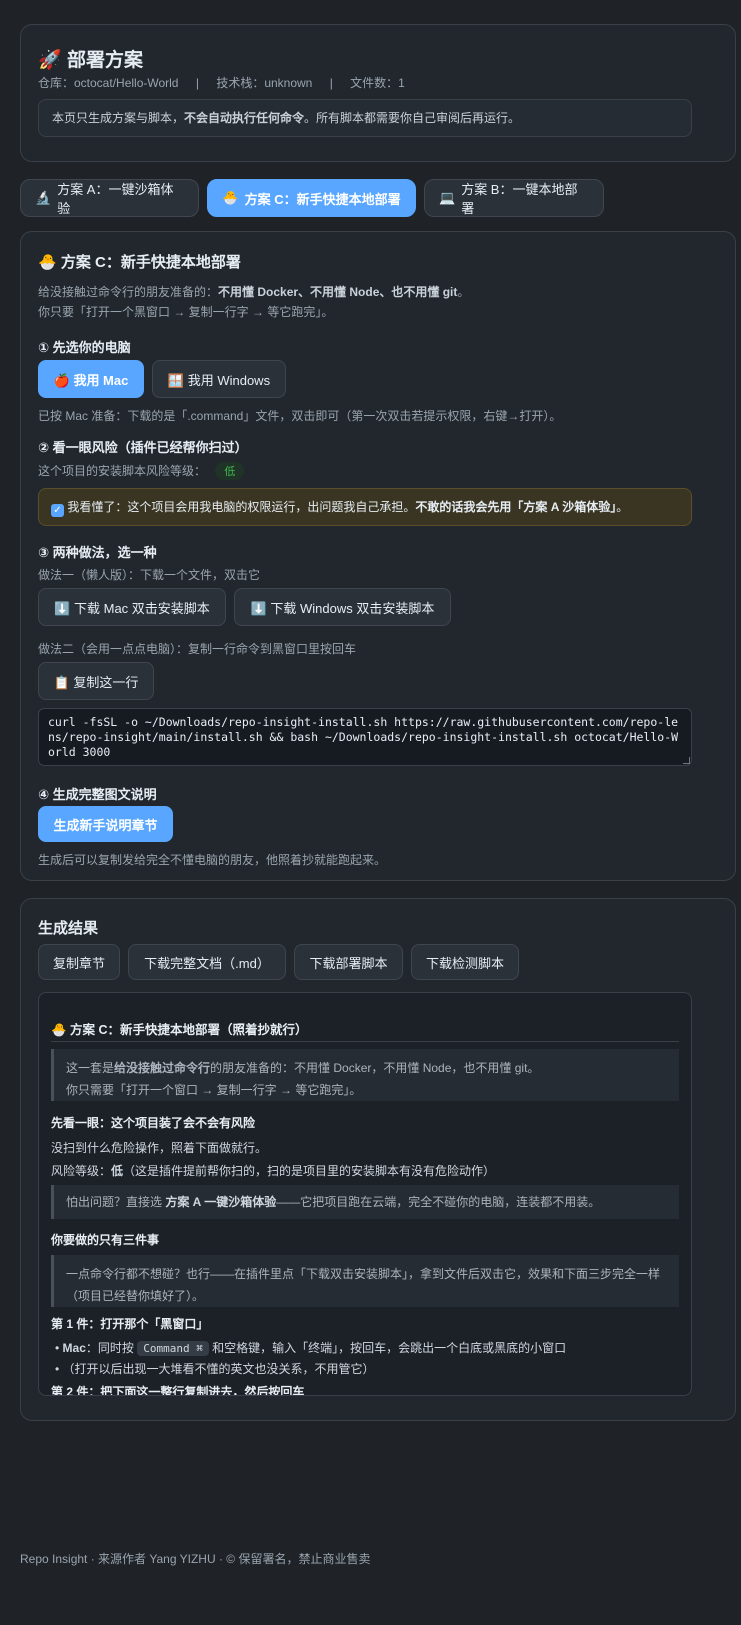 Image resolution: width=741 pixels, height=1625 pixels. What do you see at coordinates (412, 118) in the screenshot?
I see `notice-text: 。所有脚本都需要你自己审阅后再运行。` at bounding box center [412, 118].